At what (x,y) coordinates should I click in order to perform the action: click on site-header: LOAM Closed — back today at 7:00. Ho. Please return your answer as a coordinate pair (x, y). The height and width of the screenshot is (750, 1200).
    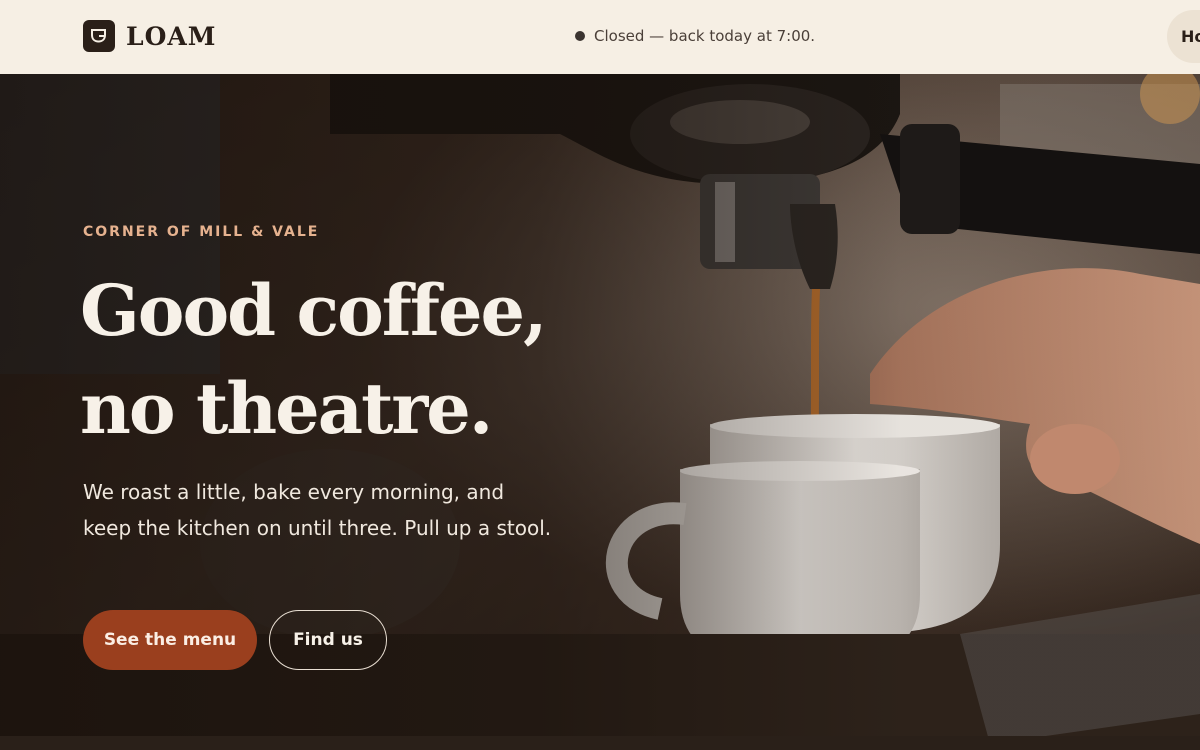
    Looking at the image, I should click on (600, 37).